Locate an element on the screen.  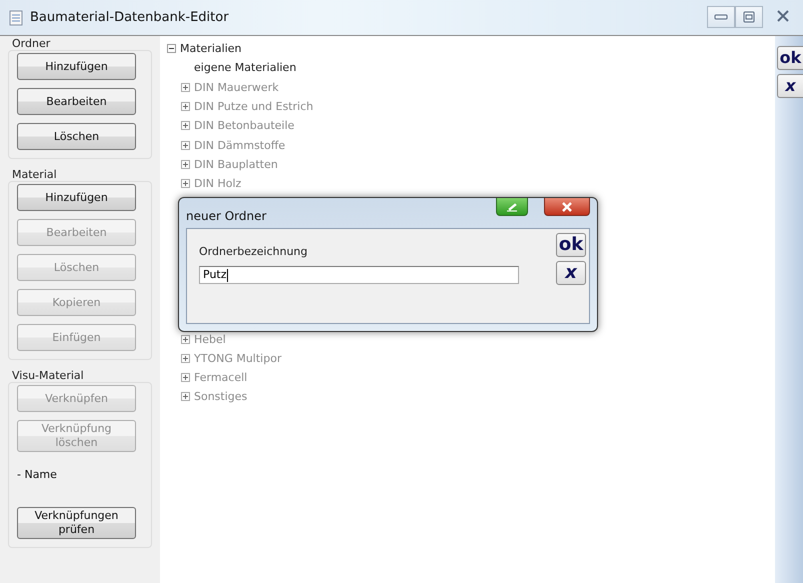
window-title: Baumaterial-Datenbank-Editor is located at coordinates (129, 17).